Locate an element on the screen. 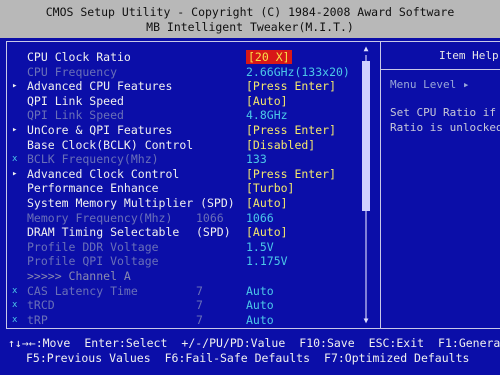 The width and height of the screenshot is (500, 375). setting-row: System Memory Multiplier (SPD) [Auto] is located at coordinates (180, 203).